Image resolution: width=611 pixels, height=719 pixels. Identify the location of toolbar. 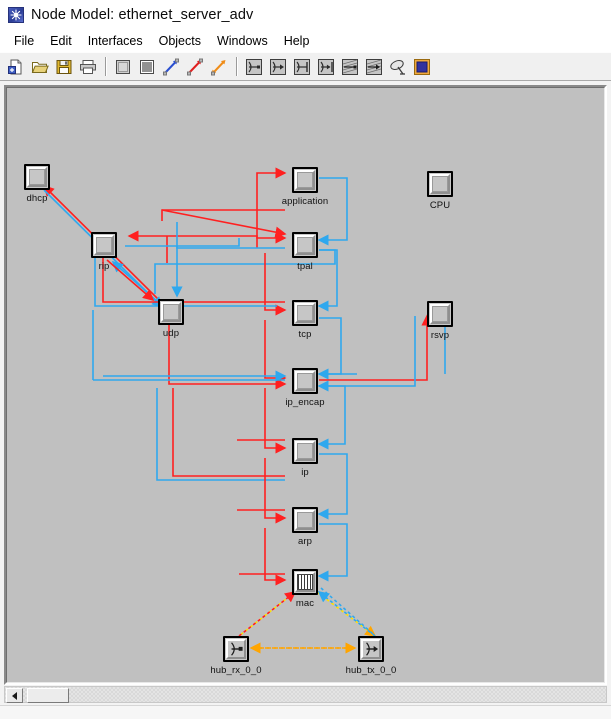
(305, 66).